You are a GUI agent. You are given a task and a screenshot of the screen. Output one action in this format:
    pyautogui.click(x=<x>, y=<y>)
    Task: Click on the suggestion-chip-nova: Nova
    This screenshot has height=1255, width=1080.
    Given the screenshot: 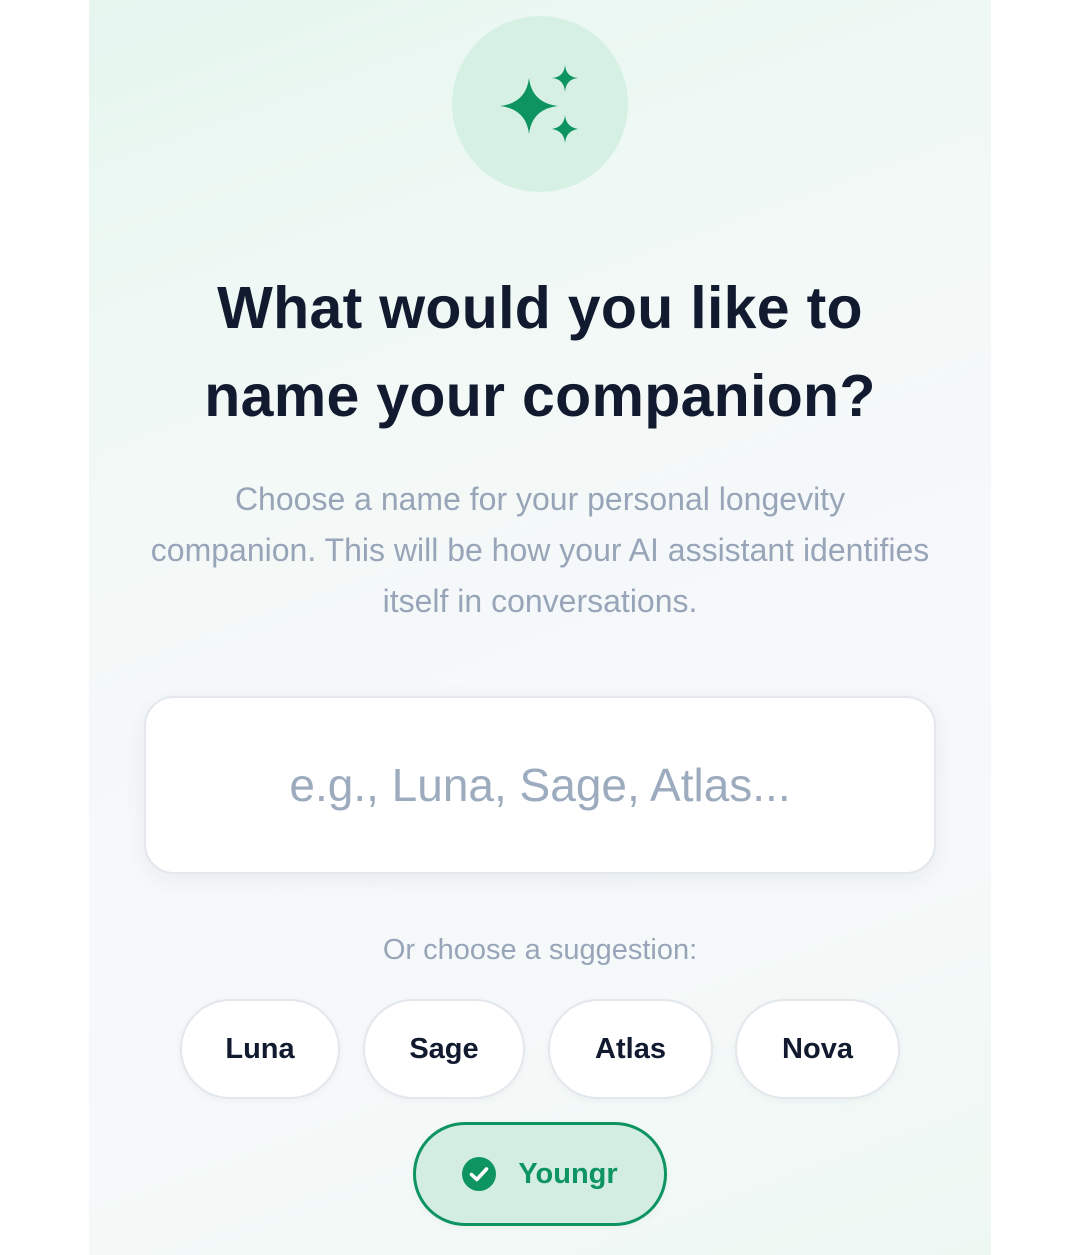 What is the action you would take?
    pyautogui.click(x=817, y=1049)
    